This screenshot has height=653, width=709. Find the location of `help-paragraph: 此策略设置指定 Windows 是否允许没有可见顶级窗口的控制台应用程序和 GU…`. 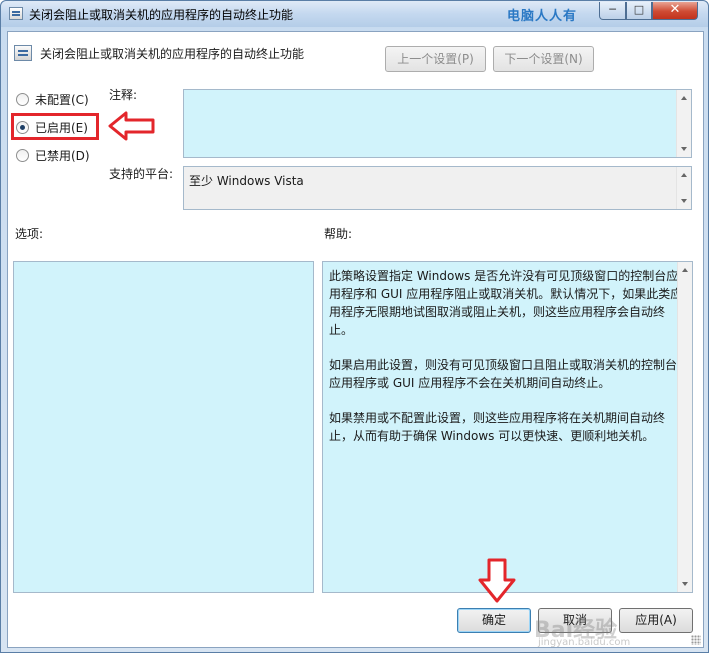

help-paragraph: 此策略设置指定 Windows 是否允许没有可见顶级窗口的控制台应用程序和 GU… is located at coordinates (506, 303).